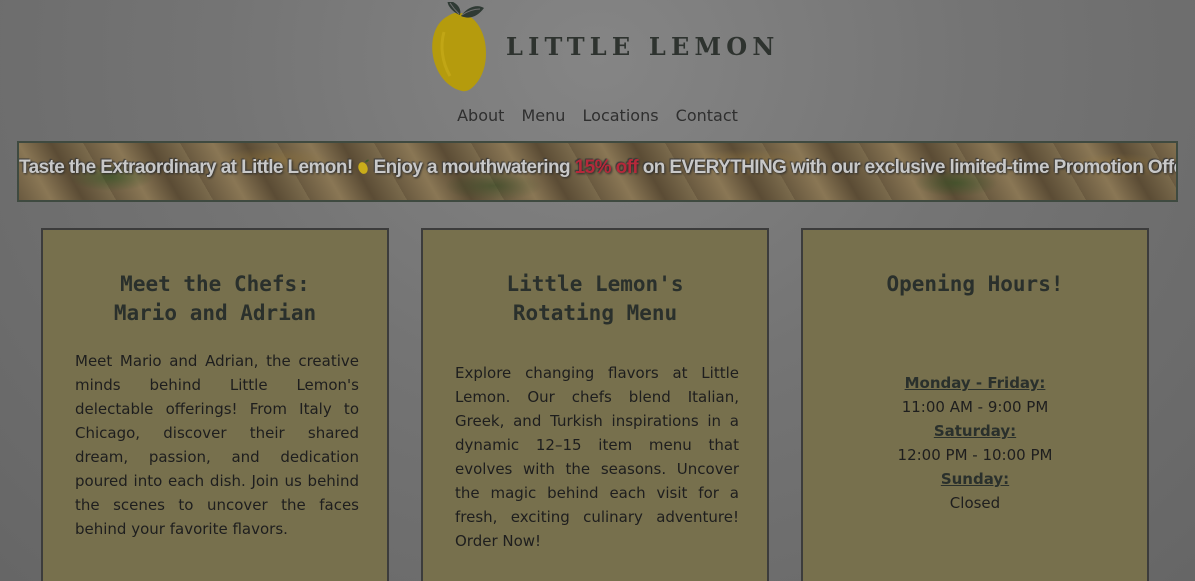 This screenshot has height=581, width=1195. I want to click on nav-link-contact: Contact, so click(707, 115).